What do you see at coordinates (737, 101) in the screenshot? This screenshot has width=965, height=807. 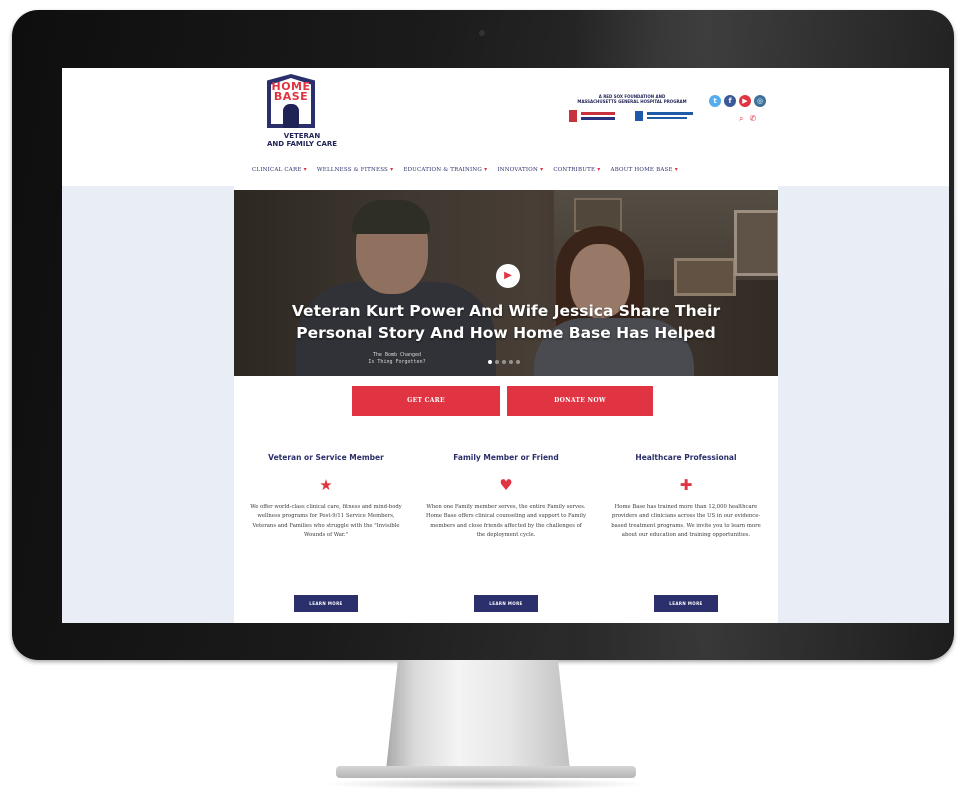 I see `social-links: t f ▶ ◎` at bounding box center [737, 101].